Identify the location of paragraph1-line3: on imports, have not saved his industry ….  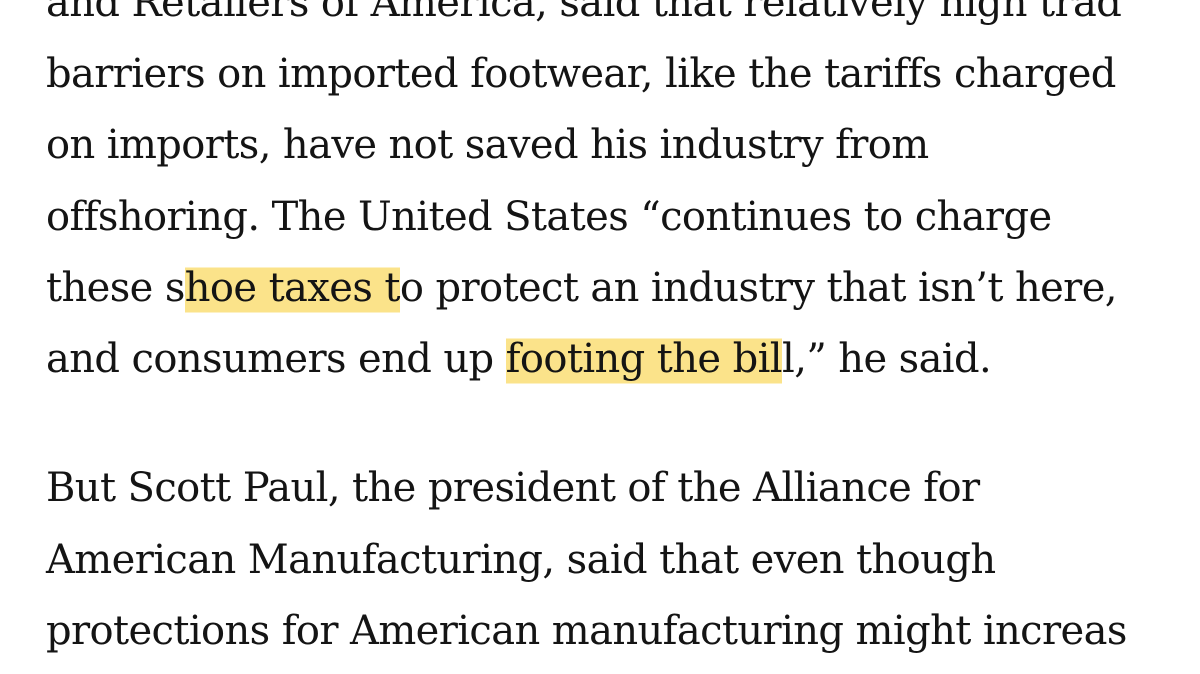
(487, 145).